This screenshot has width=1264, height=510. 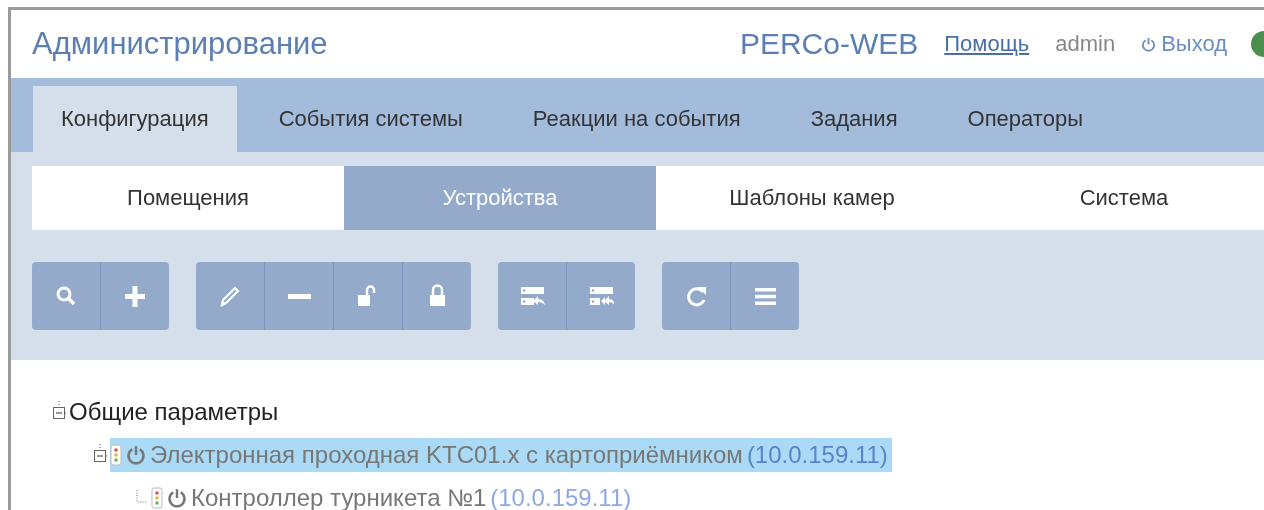 What do you see at coordinates (230, 296) in the screenshot?
I see `edit-button` at bounding box center [230, 296].